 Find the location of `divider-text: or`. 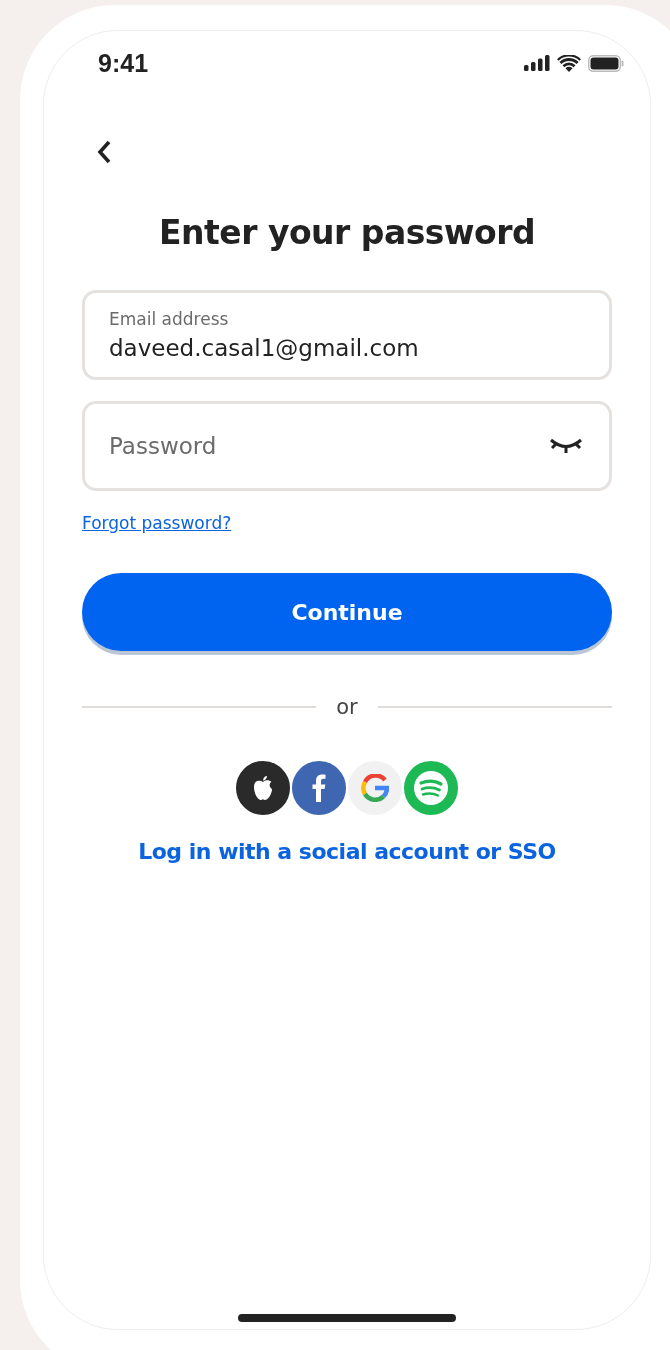

divider-text: or is located at coordinates (347, 707).